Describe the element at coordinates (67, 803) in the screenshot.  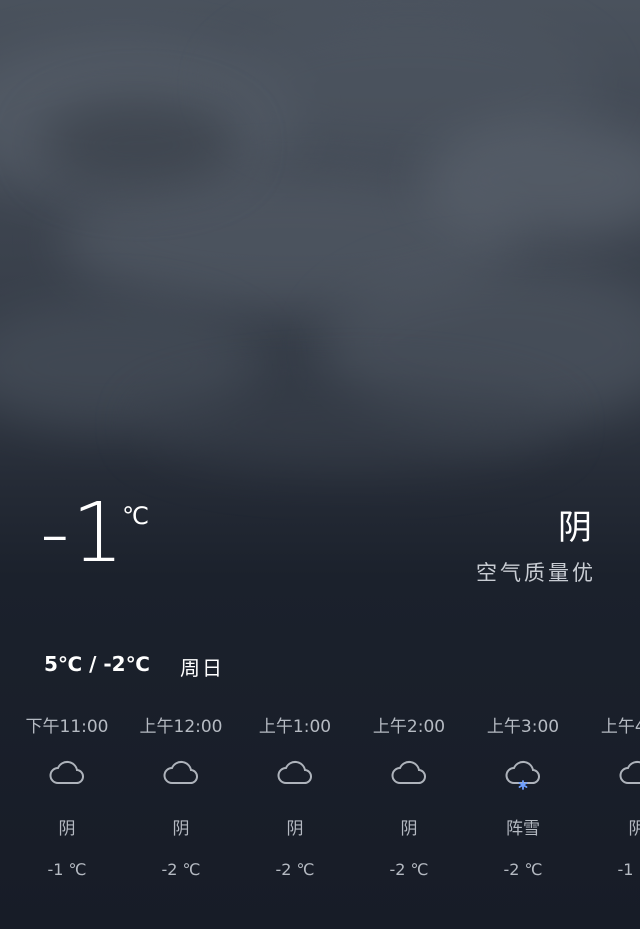
I see `hourly-item: 下午11:00 阴 -1 ℃` at that location.